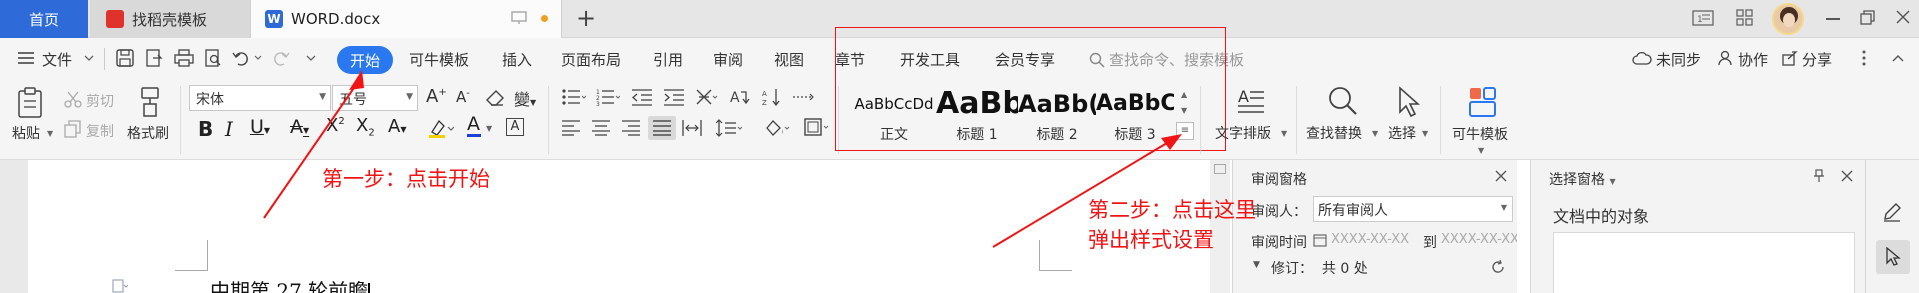  What do you see at coordinates (1172, 210) in the screenshot?
I see `annotation-step2-line1: 第二步：点击这里` at bounding box center [1172, 210].